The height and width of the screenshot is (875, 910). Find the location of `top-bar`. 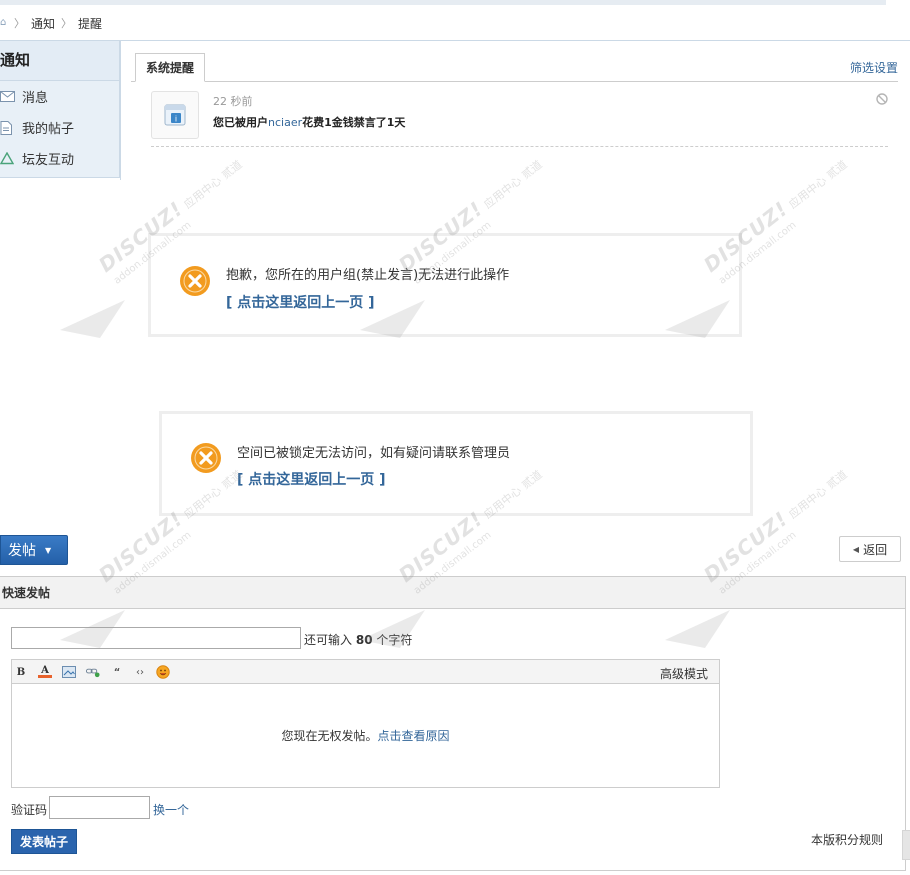

top-bar is located at coordinates (443, 2).